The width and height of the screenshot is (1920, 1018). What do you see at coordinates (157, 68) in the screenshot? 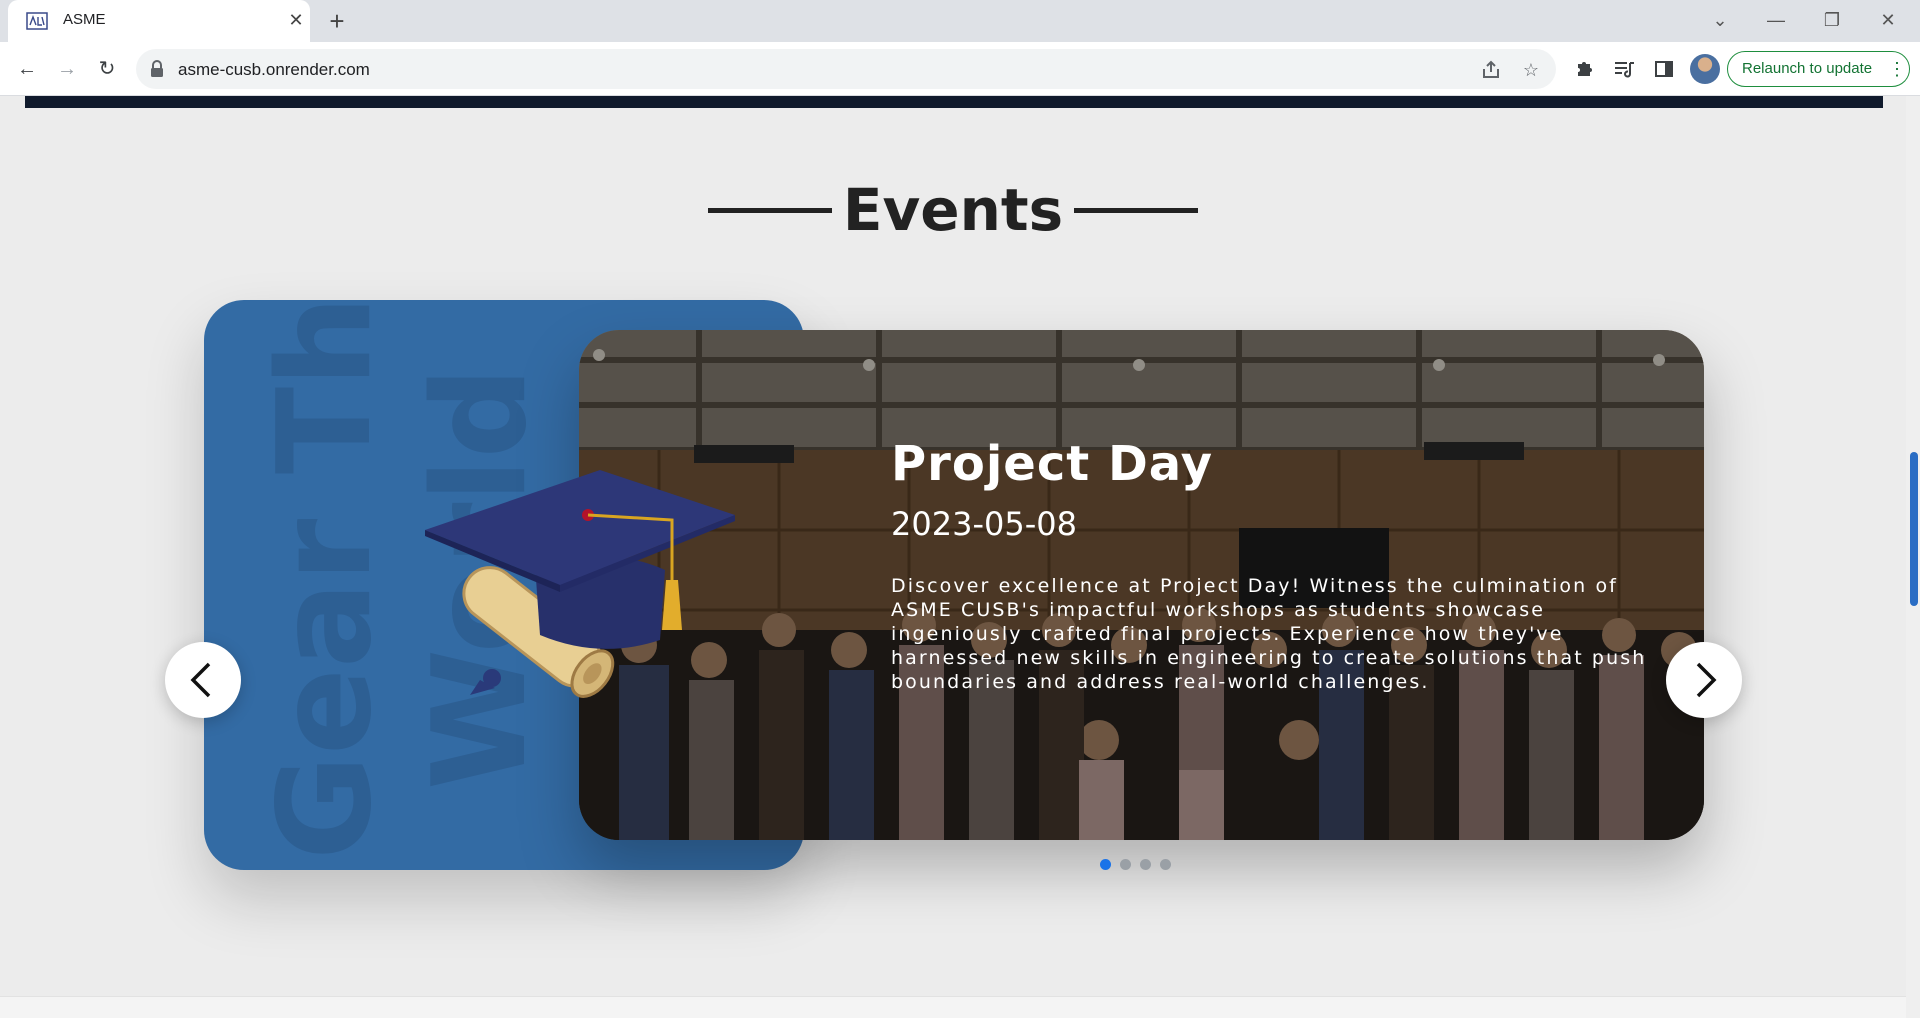
I see `lock-icon` at bounding box center [157, 68].